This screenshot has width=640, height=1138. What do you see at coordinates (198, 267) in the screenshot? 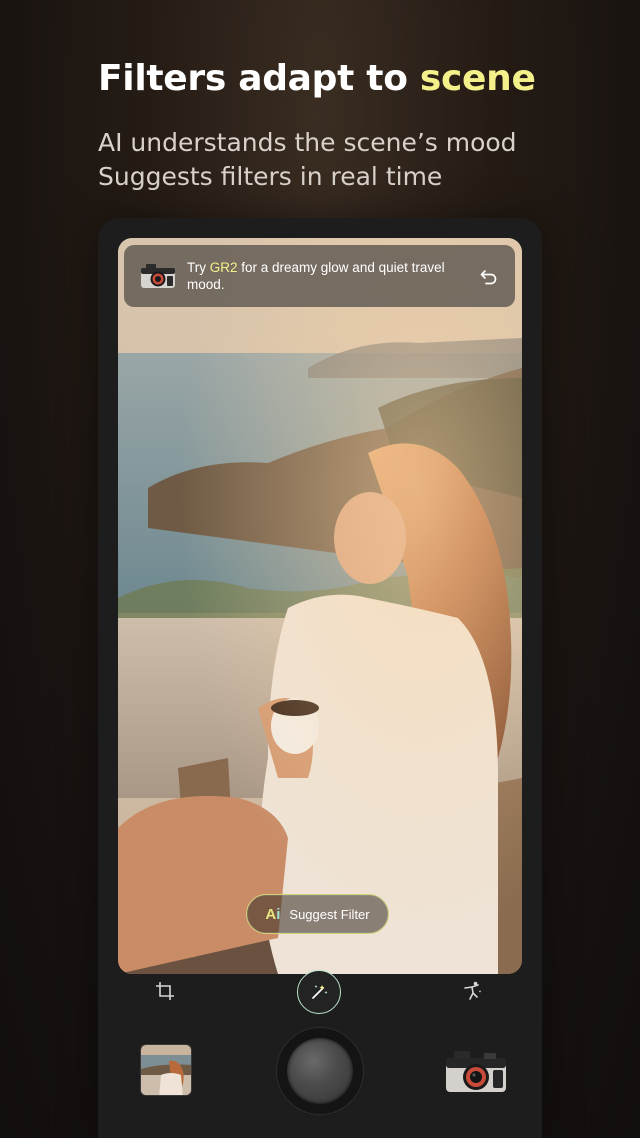
I see `suggestion-prefix: Try` at bounding box center [198, 267].